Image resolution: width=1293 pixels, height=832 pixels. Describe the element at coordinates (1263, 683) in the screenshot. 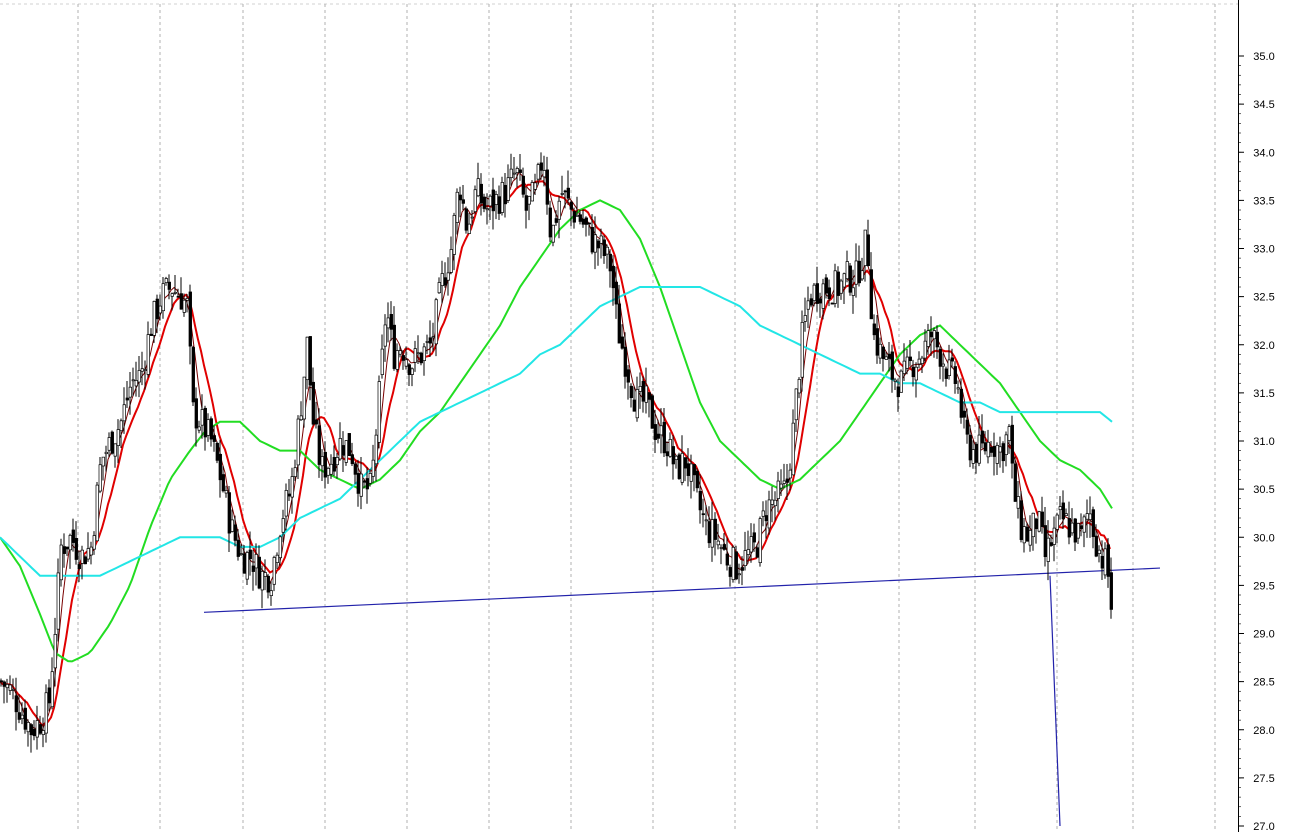

I see `y-tick-label: 28.5` at that location.